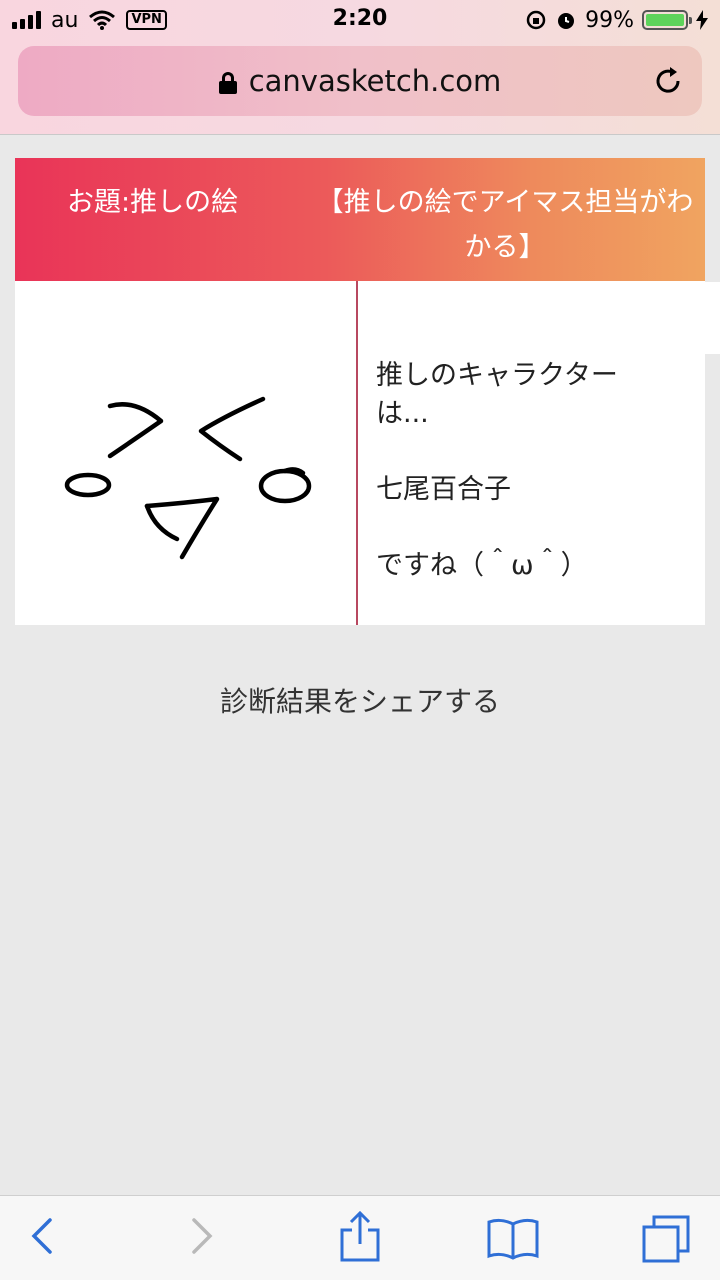 This screenshot has height=1280, width=720. I want to click on sketch-drawing, so click(186, 453).